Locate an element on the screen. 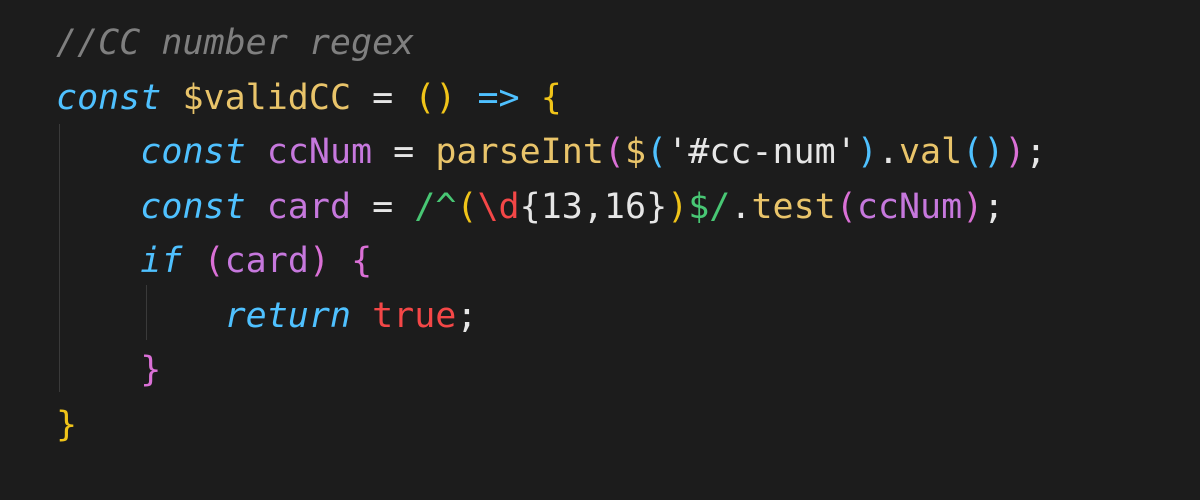  code-line-8: } is located at coordinates (551, 425).